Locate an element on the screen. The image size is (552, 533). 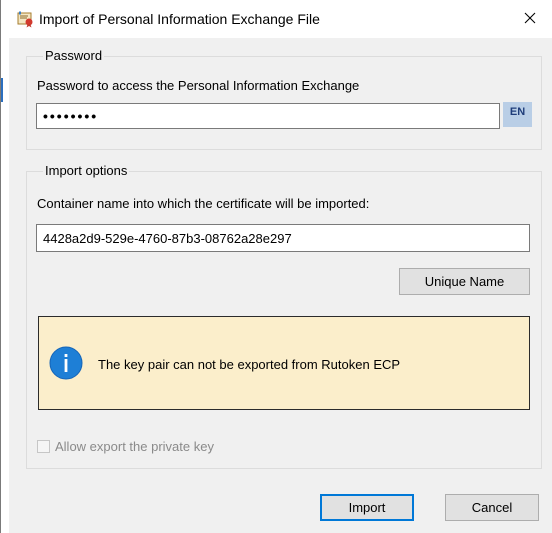
import-button: Import is located at coordinates (367, 507).